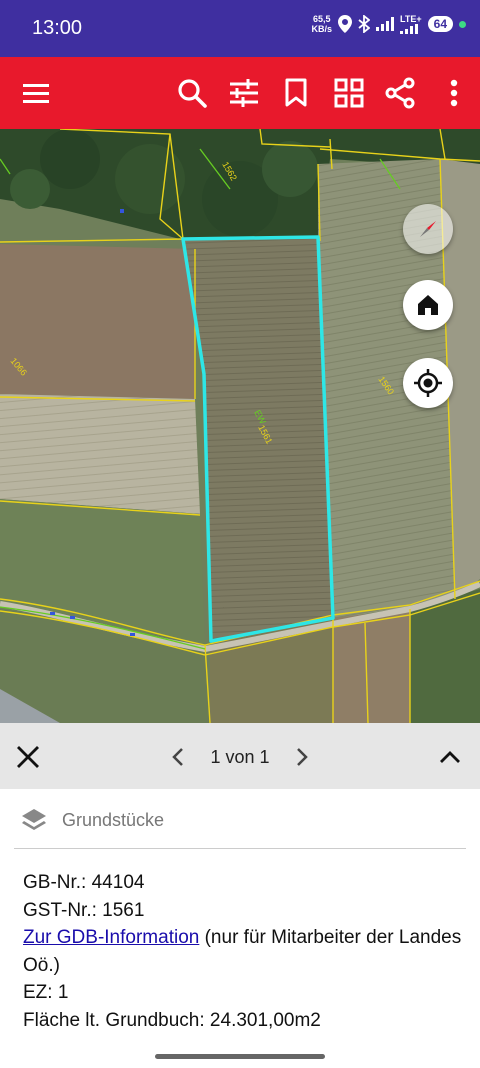 This screenshot has height=1068, width=480. I want to click on layer-header: Grundstücke, so click(92, 820).